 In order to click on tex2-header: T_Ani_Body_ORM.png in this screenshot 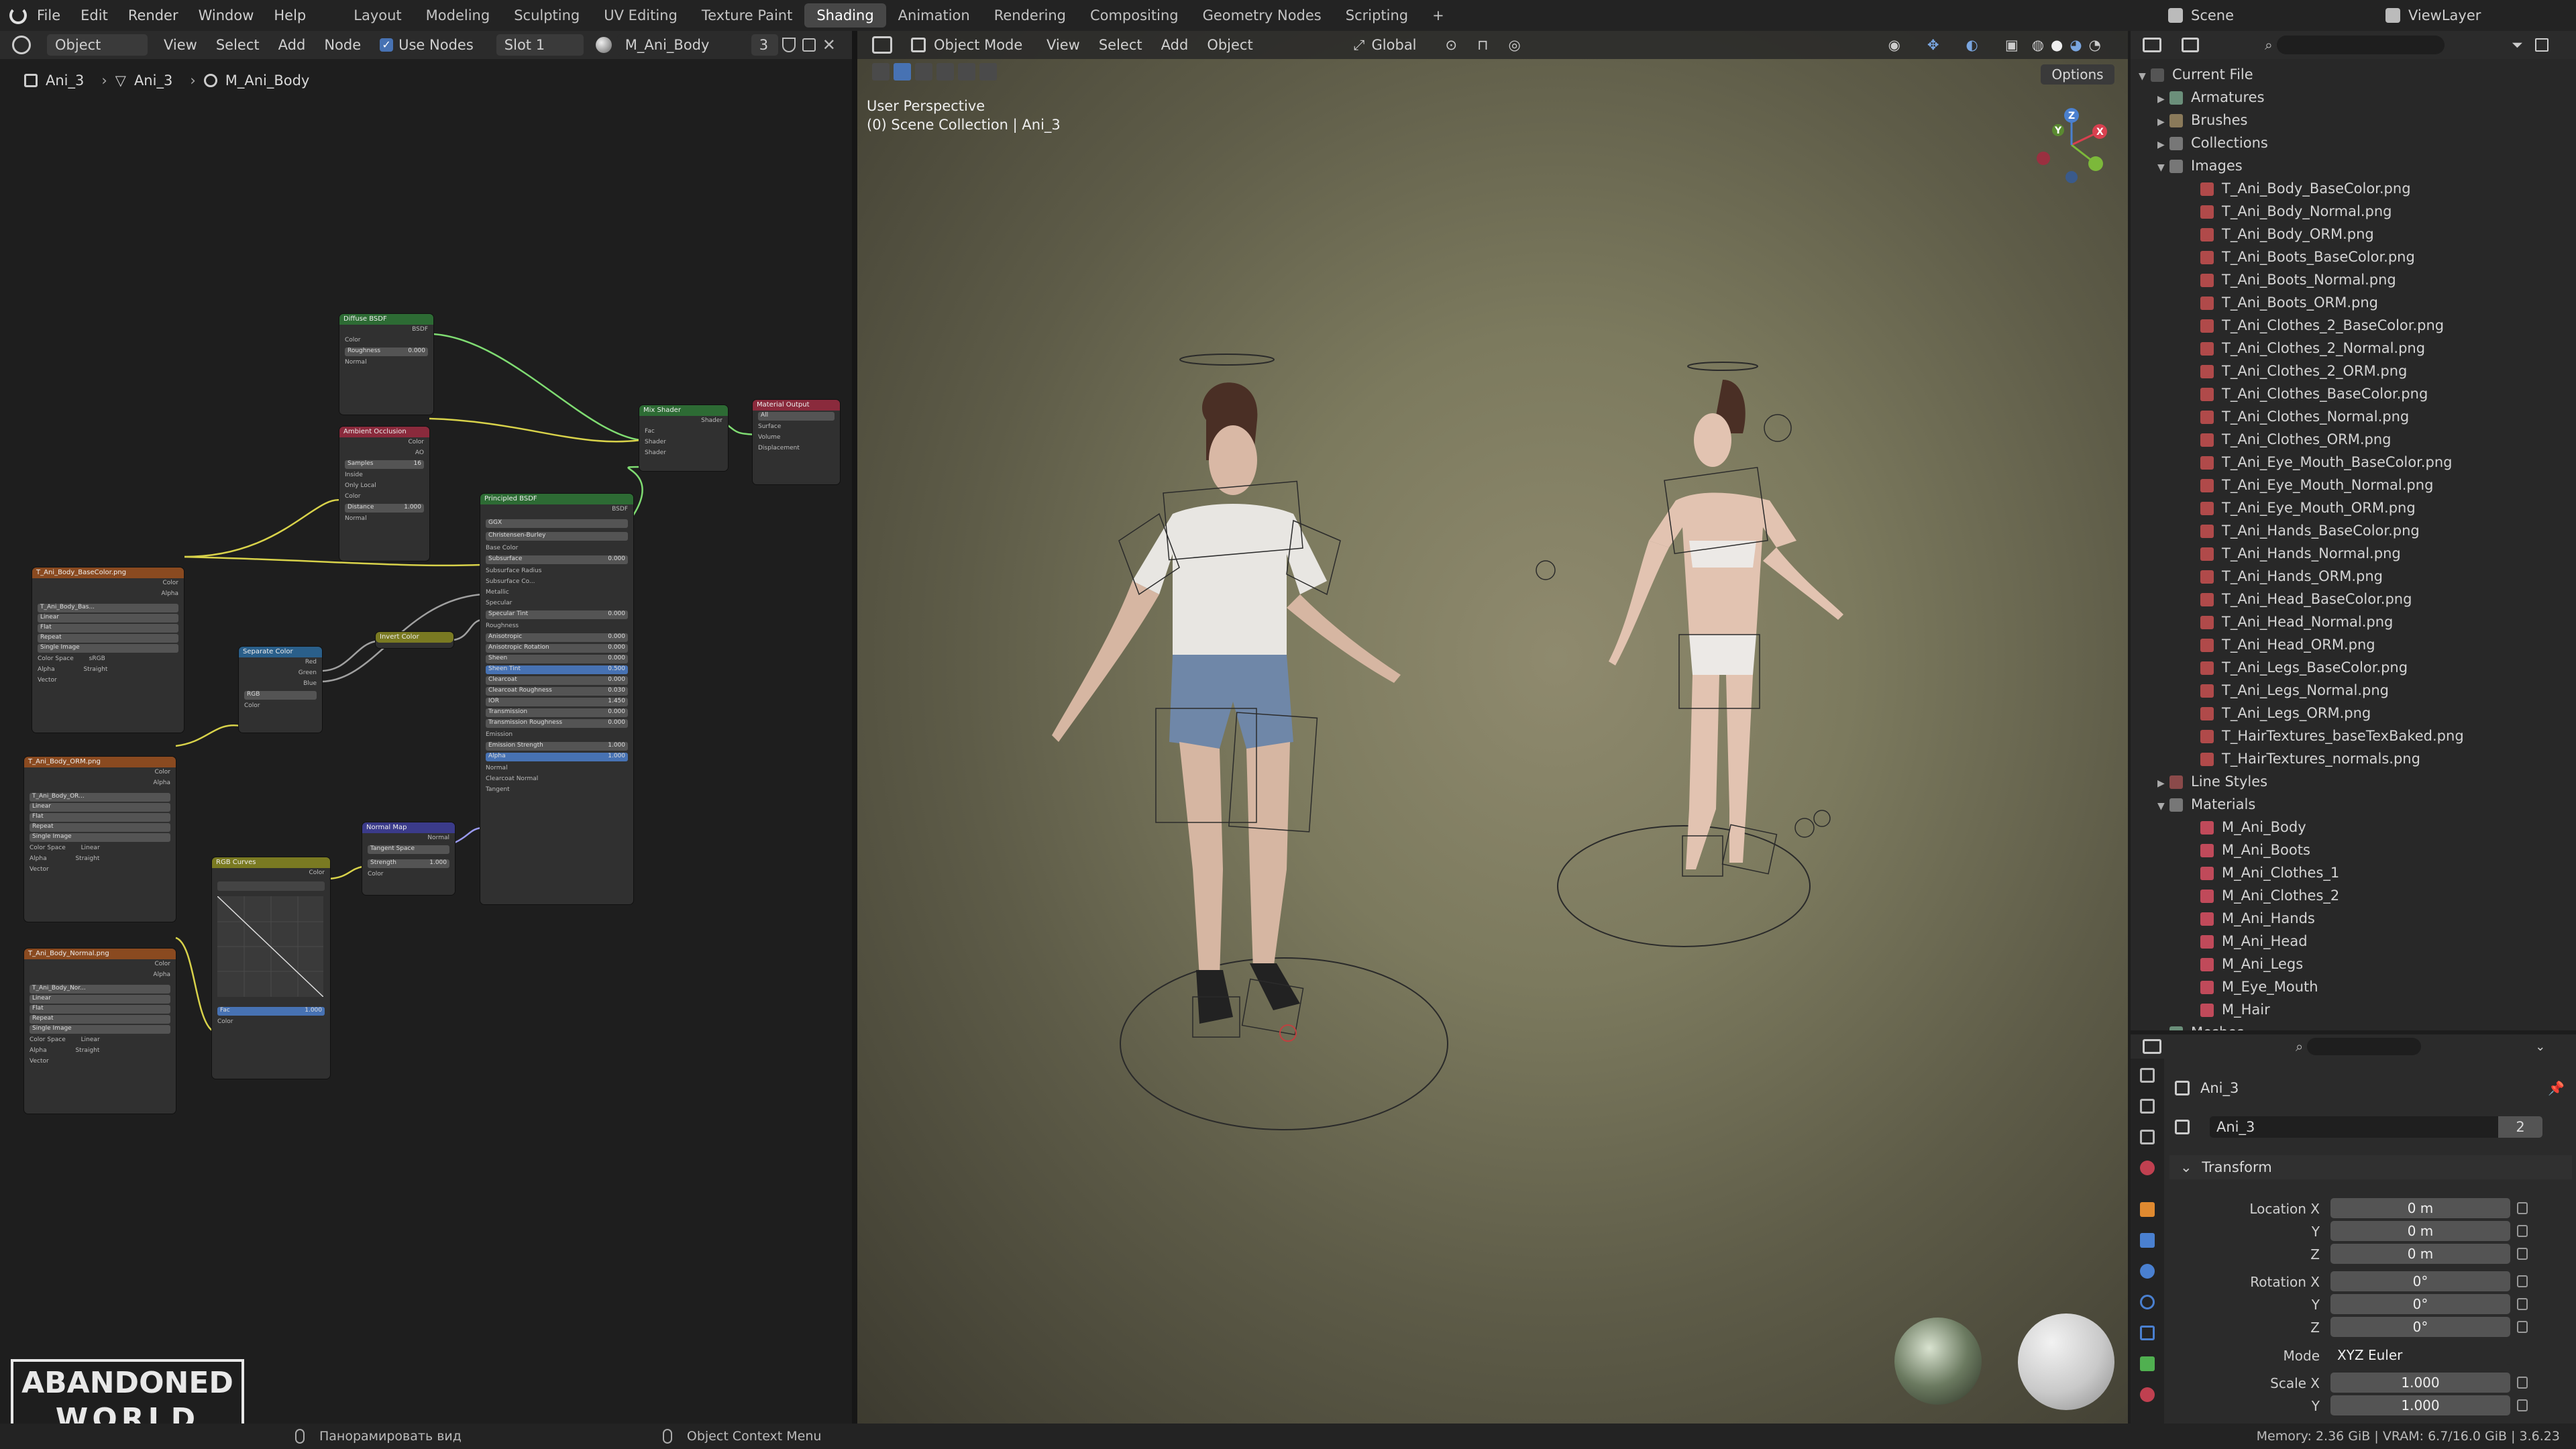, I will do `click(100, 762)`.